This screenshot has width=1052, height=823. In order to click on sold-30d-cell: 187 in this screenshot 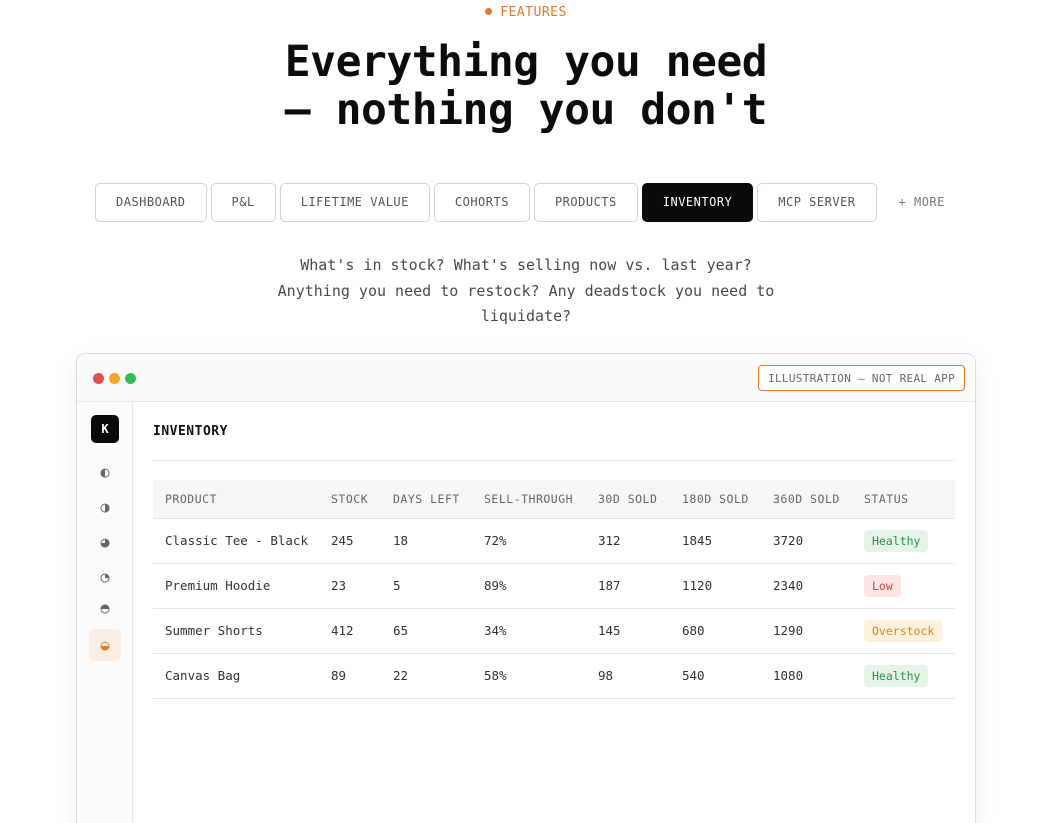, I will do `click(609, 585)`.